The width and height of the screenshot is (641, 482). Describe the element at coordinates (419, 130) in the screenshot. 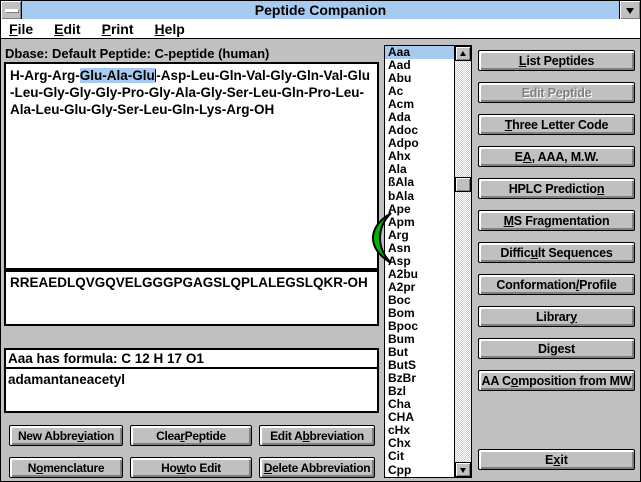

I see `list-item: Adoc` at that location.